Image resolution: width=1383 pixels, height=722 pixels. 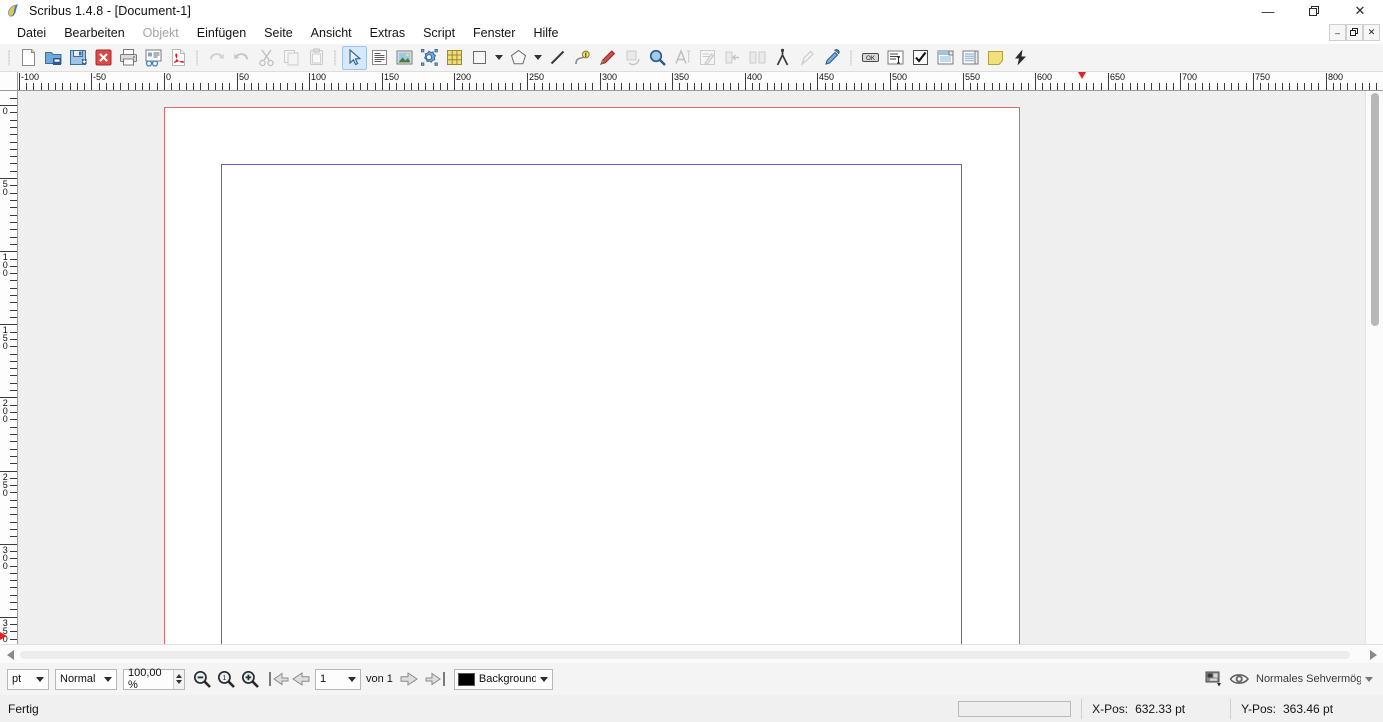 What do you see at coordinates (582, 58) in the screenshot?
I see `bezier-icon` at bounding box center [582, 58].